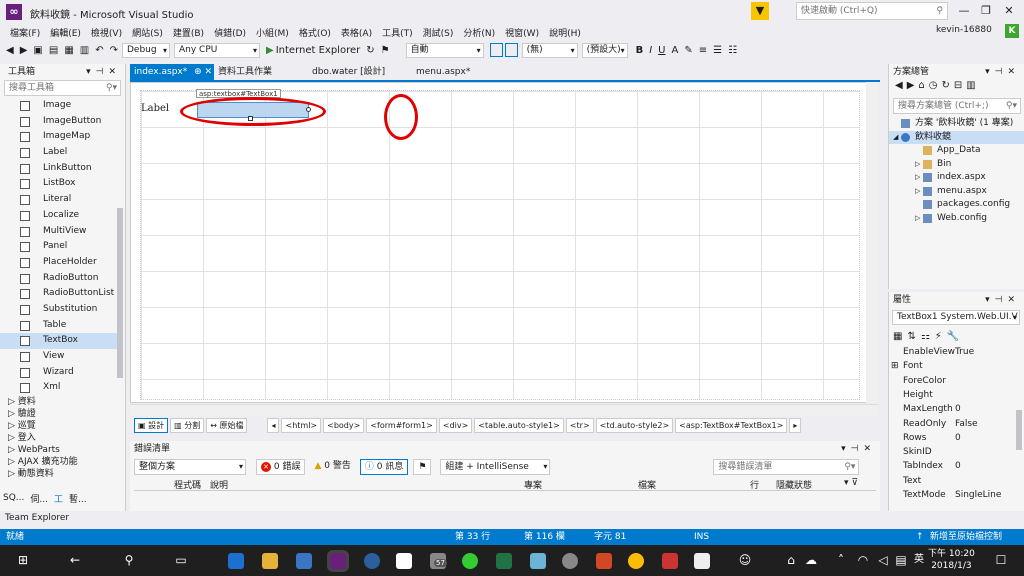 The width and height of the screenshot is (1024, 576). Describe the element at coordinates (59, 414) in the screenshot. I see `toolbox-group: ▷ 驗證` at that location.